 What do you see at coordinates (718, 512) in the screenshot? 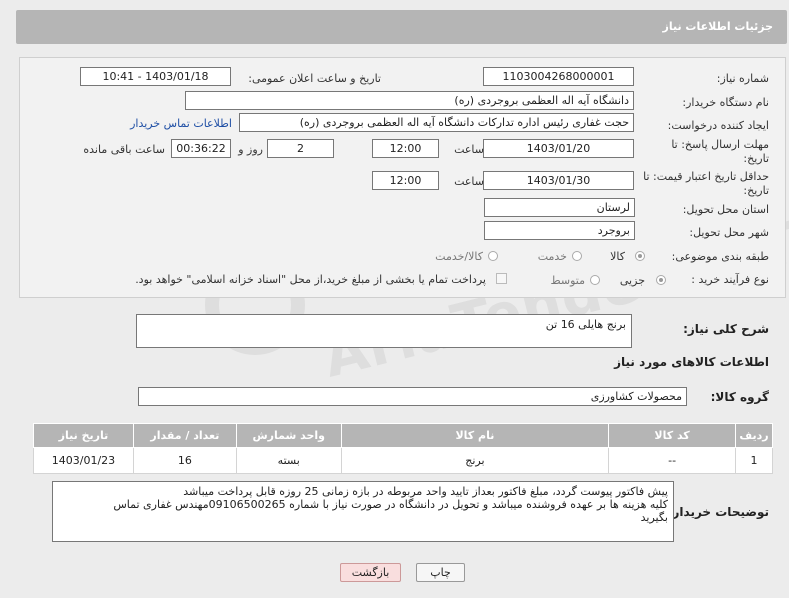
I see `buyer-notes-label: توضیحات خریدار:` at bounding box center [718, 512].